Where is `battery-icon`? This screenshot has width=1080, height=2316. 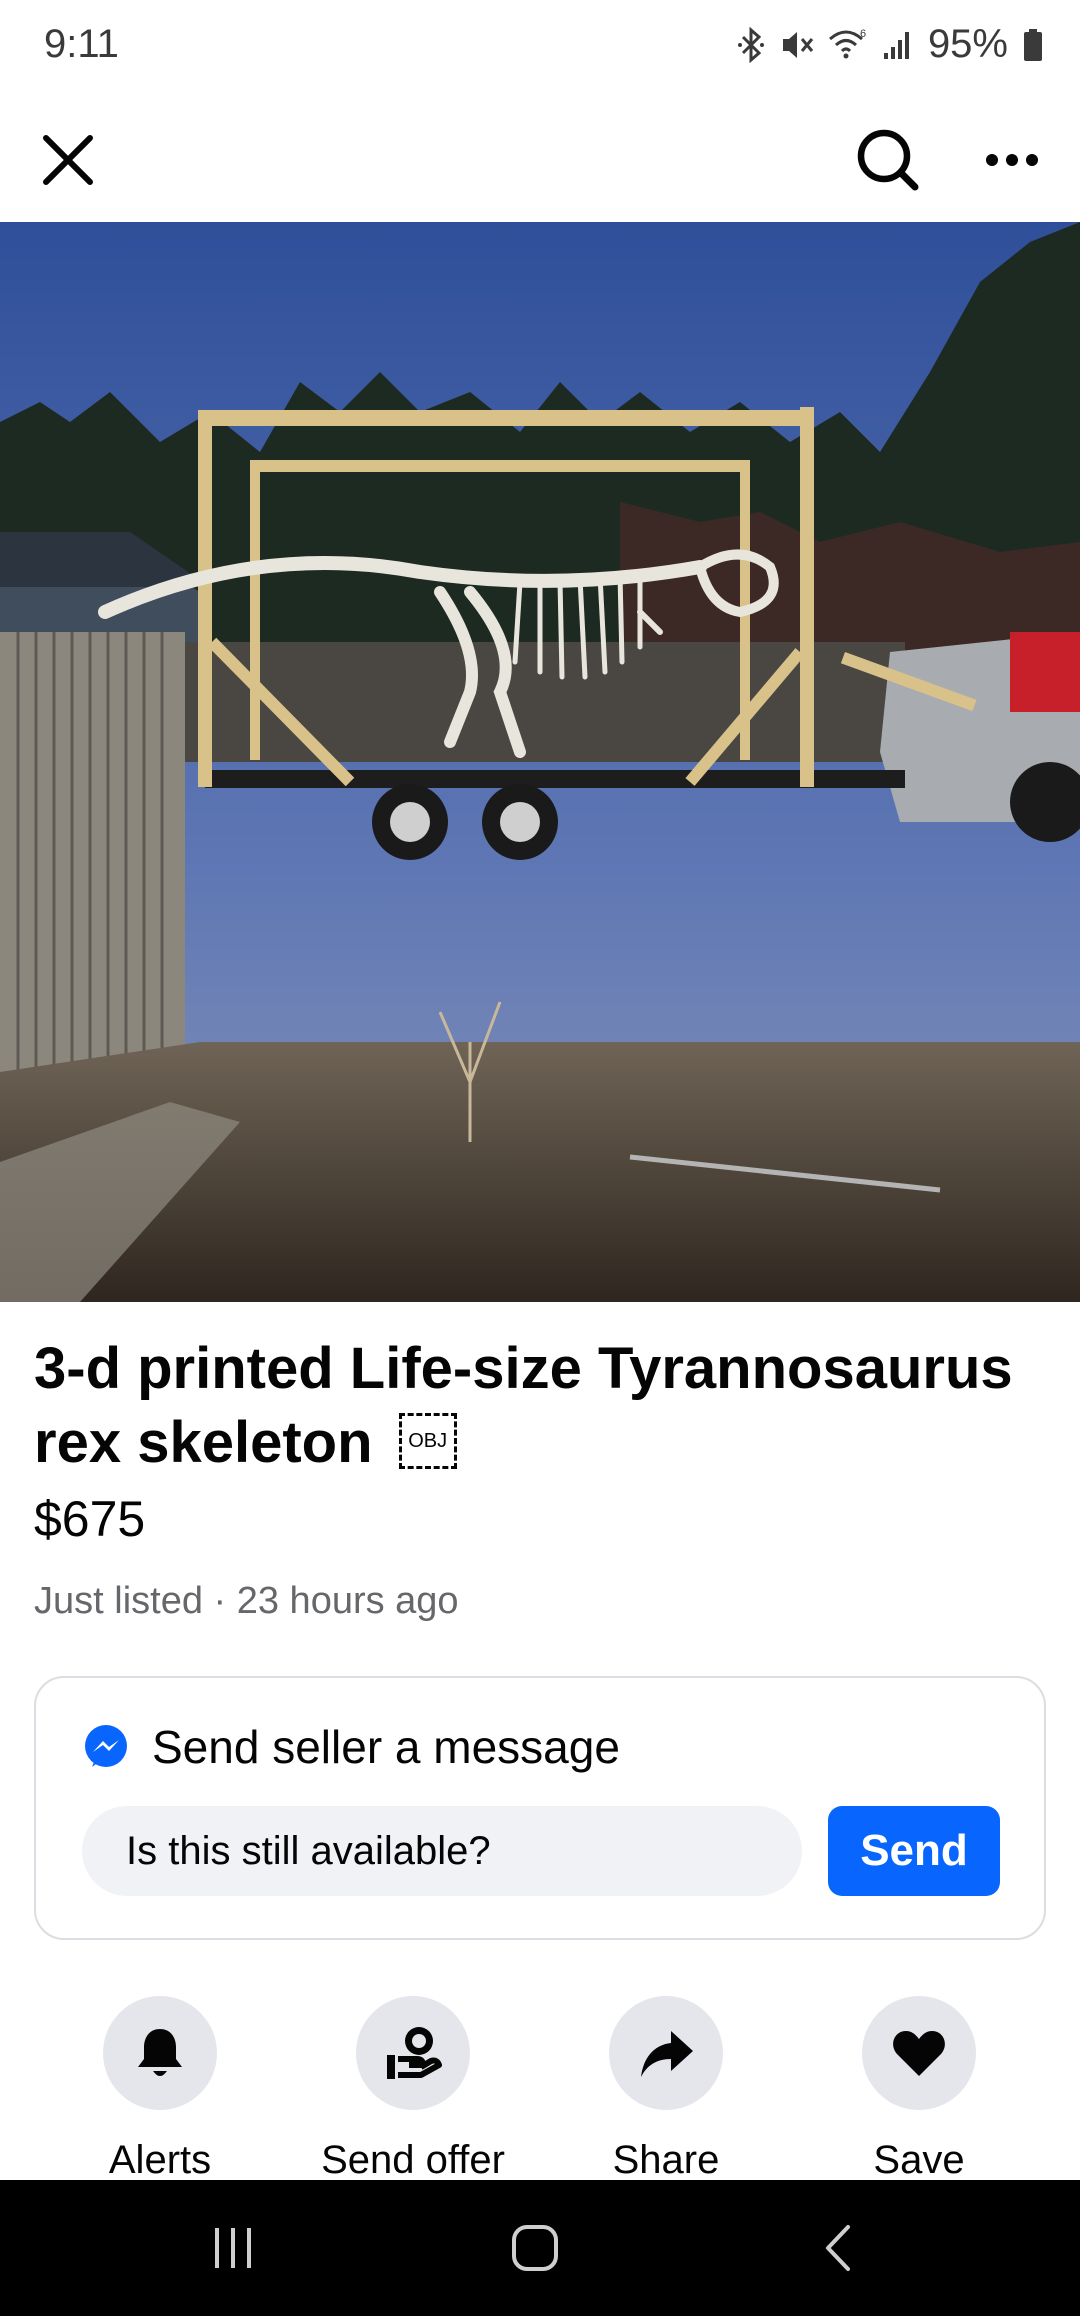 battery-icon is located at coordinates (1033, 45).